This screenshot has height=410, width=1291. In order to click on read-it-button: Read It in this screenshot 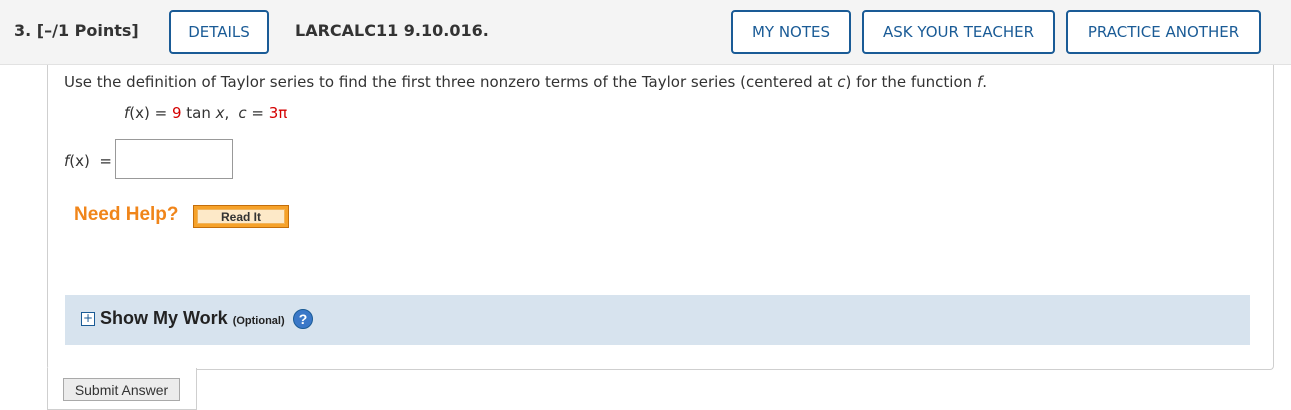, I will do `click(241, 216)`.